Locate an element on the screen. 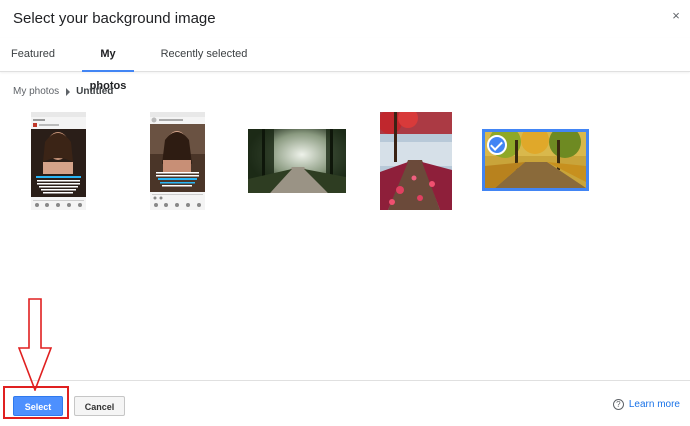 The image size is (690, 426). learn-more-link: ? Learn more is located at coordinates (646, 404).